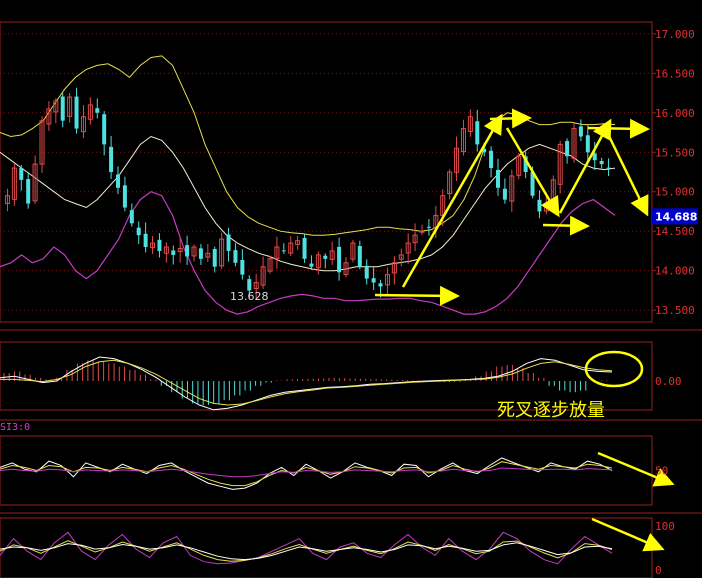 The height and width of the screenshot is (578, 702). What do you see at coordinates (15, 427) in the screenshot?
I see `indicator-1-label: SI3:0` at bounding box center [15, 427].